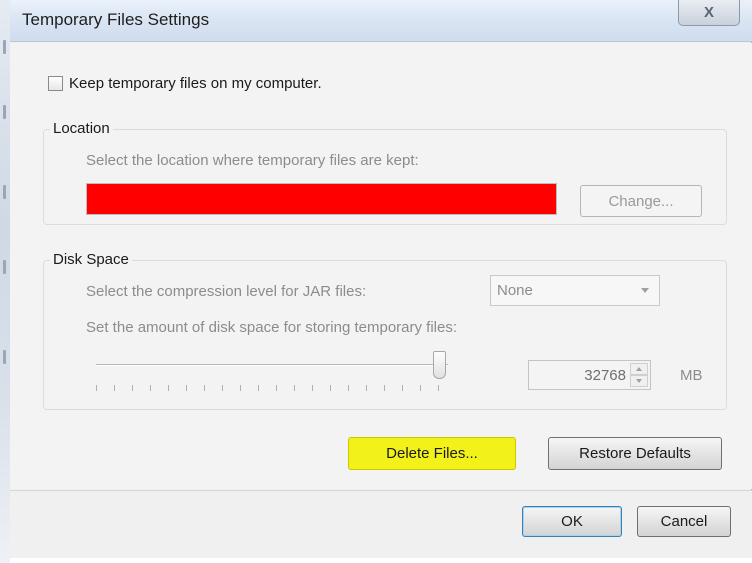 Image resolution: width=752 pixels, height=563 pixels. What do you see at coordinates (572, 521) in the screenshot?
I see `ok-button: OK` at bounding box center [572, 521].